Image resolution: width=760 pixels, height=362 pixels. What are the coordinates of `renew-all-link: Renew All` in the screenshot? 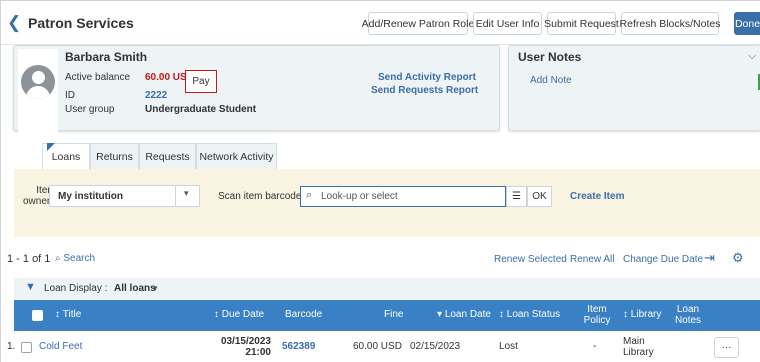 It's located at (592, 259).